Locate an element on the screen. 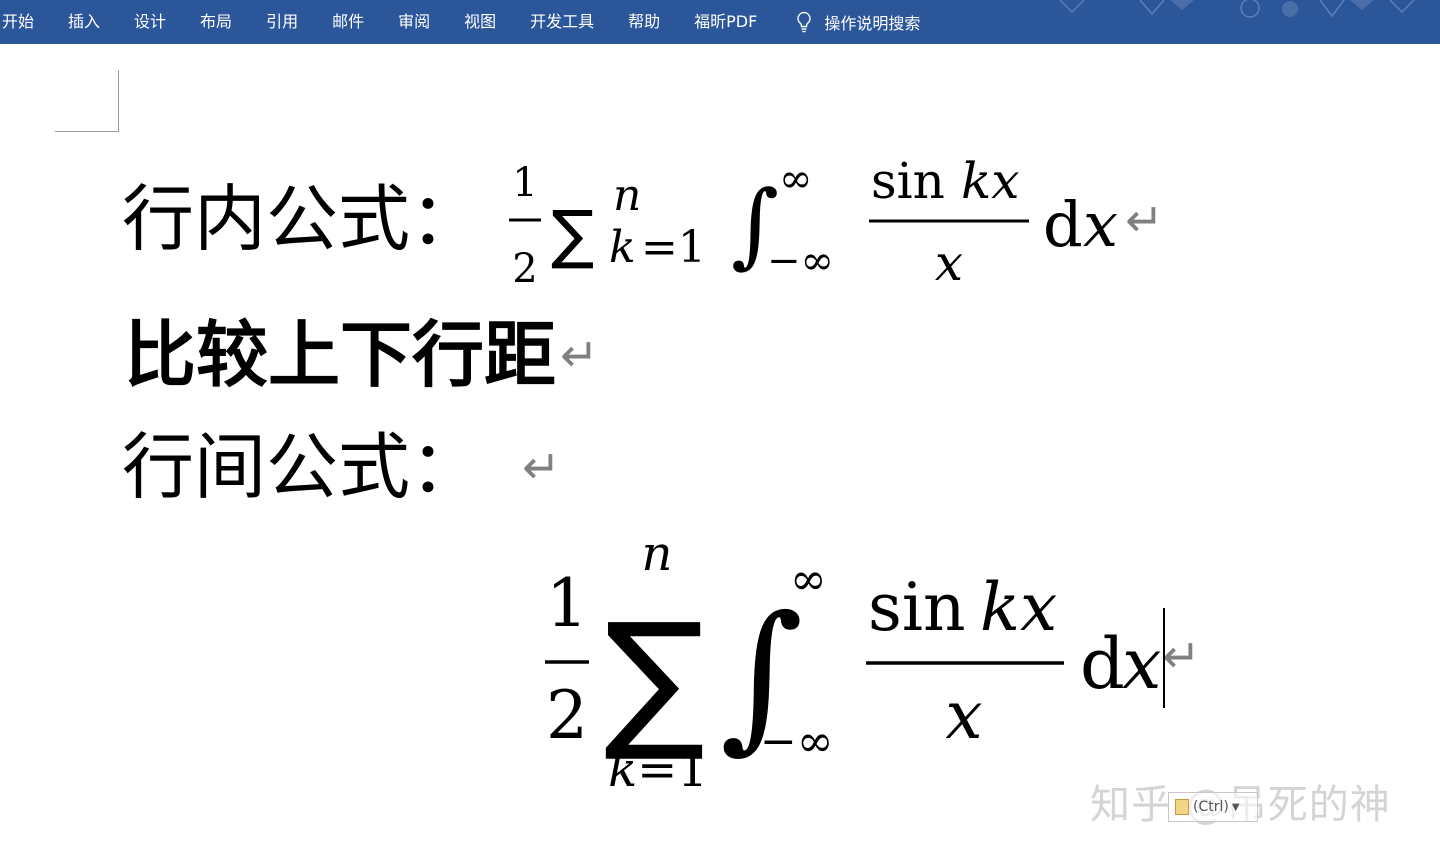  inline-integral-upper: ∞ is located at coordinates (795, 179).